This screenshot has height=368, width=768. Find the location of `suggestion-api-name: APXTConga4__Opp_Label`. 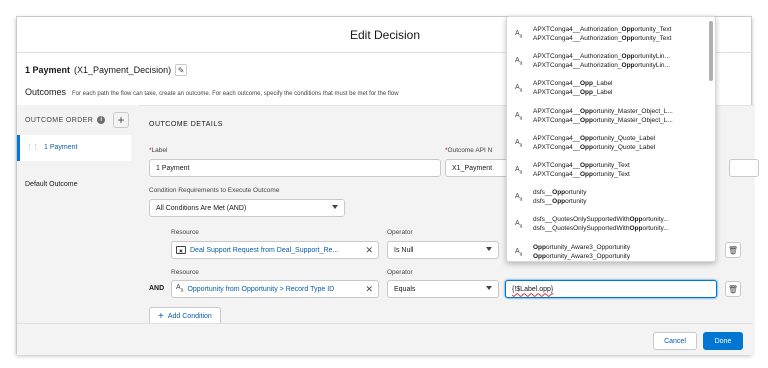

suggestion-api-name: APXTConga4__Opp_Label is located at coordinates (573, 93).